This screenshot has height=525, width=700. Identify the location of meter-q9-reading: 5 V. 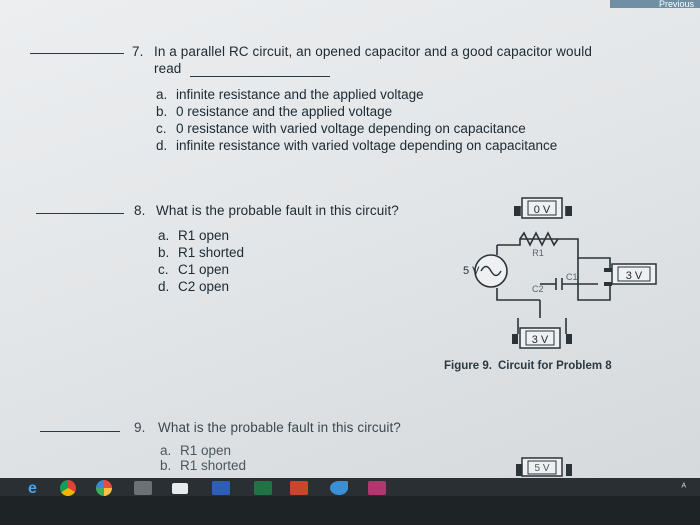
(541, 468).